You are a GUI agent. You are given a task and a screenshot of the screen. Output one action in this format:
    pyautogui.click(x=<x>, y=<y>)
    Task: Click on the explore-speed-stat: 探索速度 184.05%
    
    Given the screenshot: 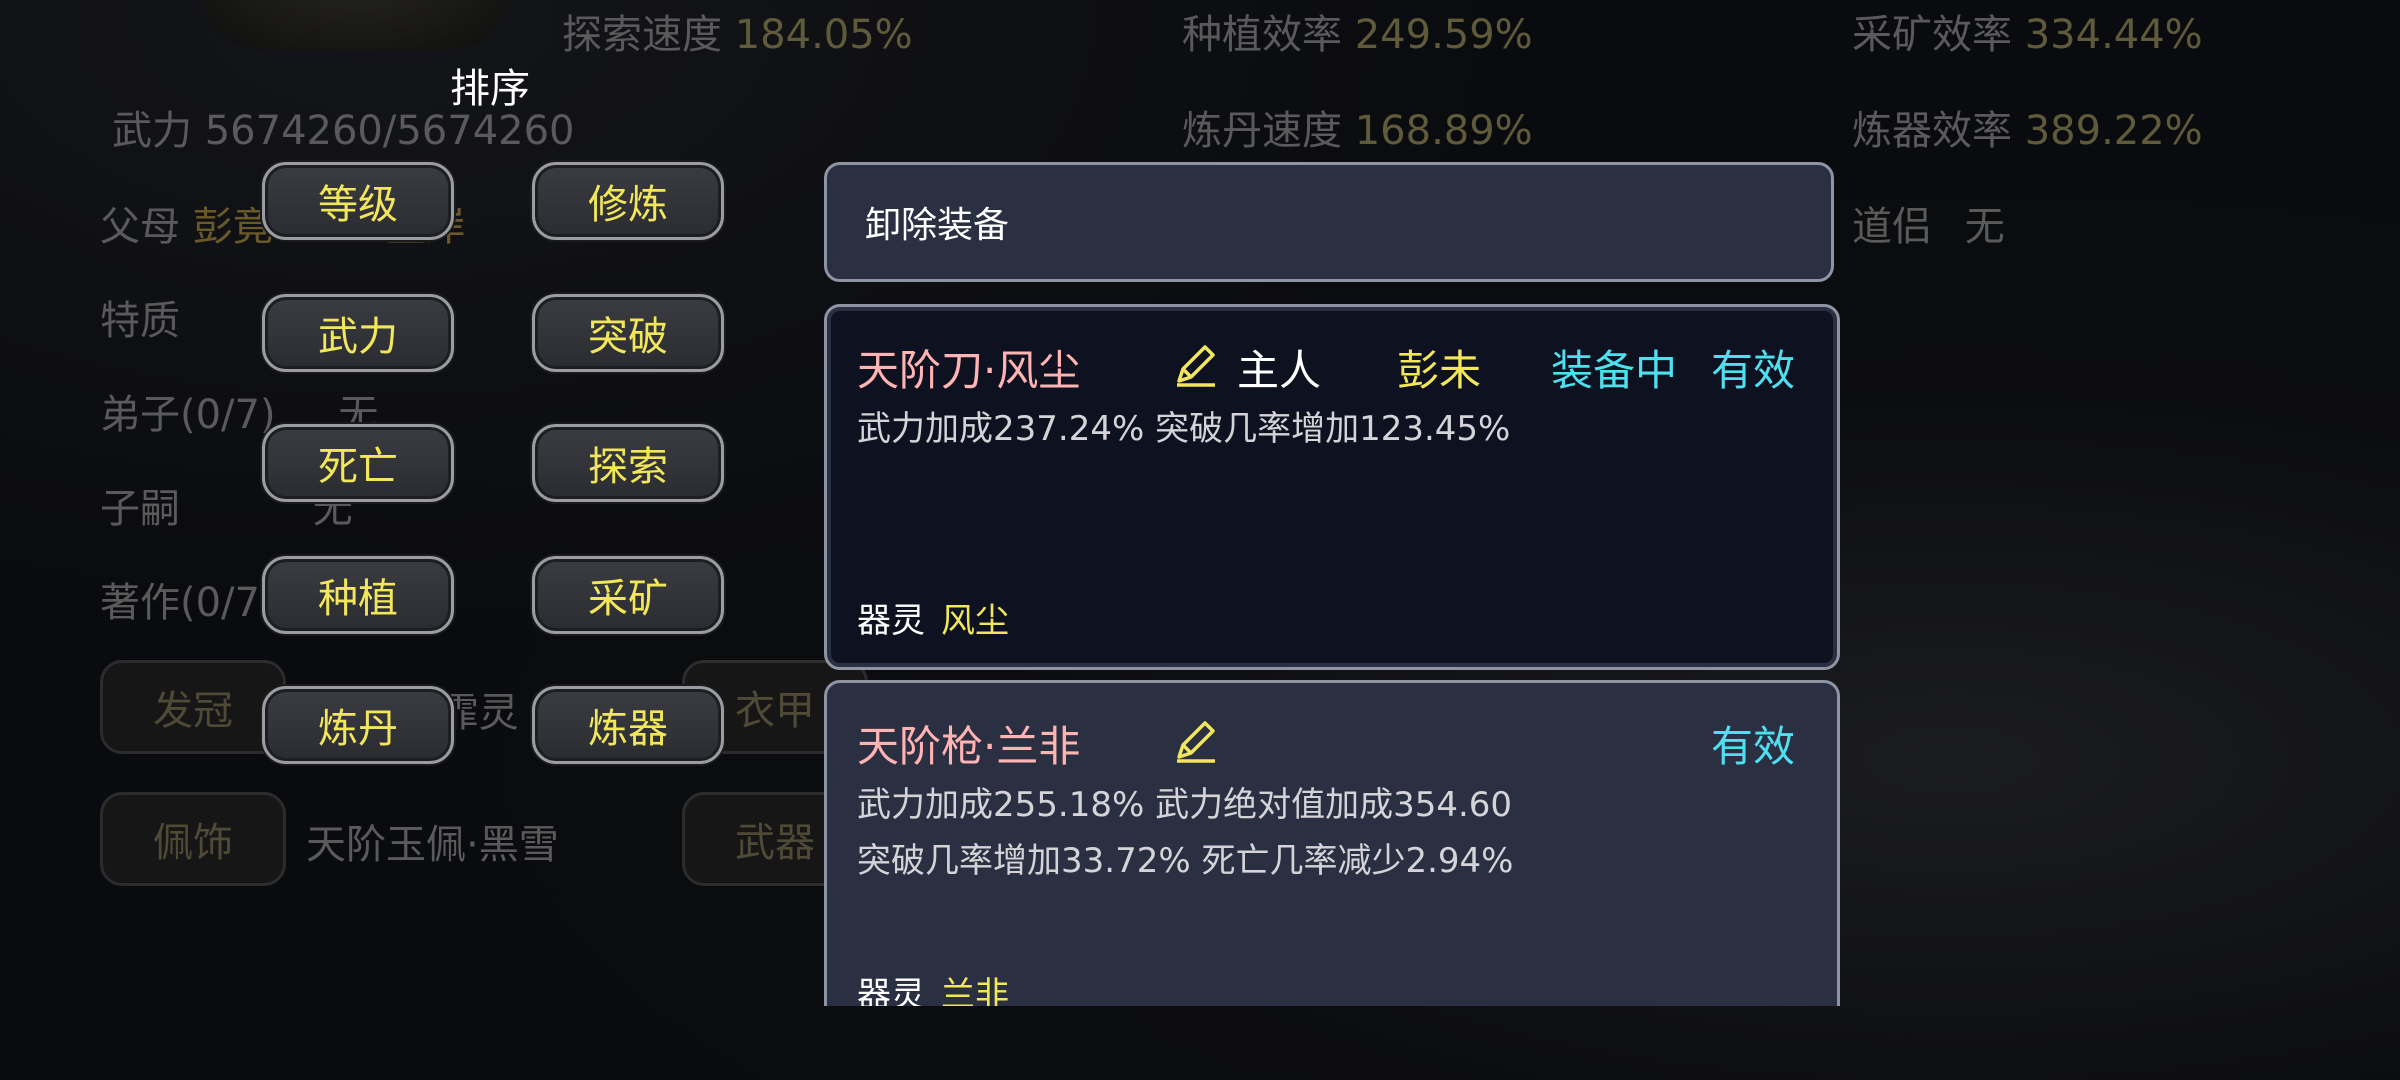 What is the action you would take?
    pyautogui.click(x=737, y=35)
    